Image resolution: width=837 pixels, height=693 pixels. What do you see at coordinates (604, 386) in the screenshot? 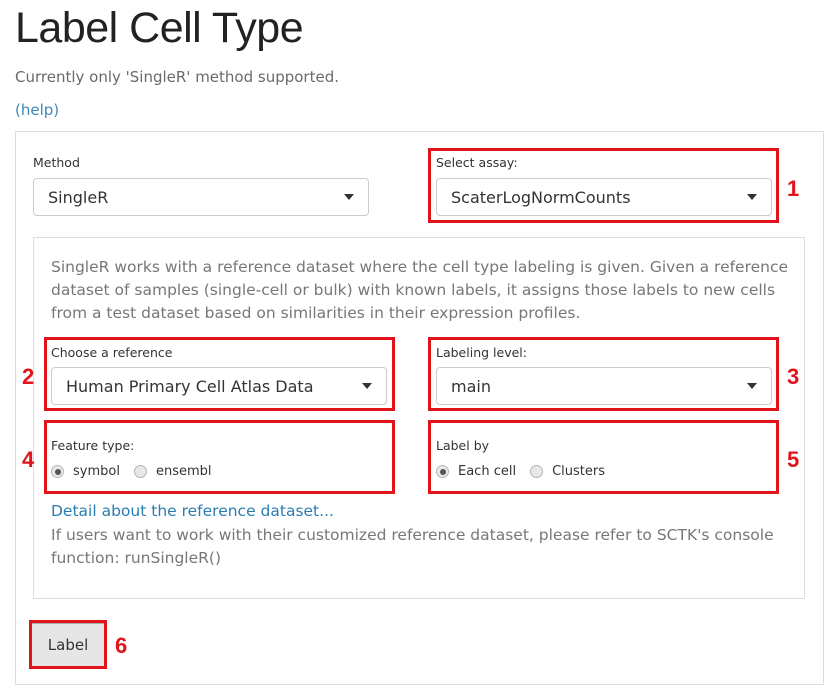
I see `labeling-level-select: main` at bounding box center [604, 386].